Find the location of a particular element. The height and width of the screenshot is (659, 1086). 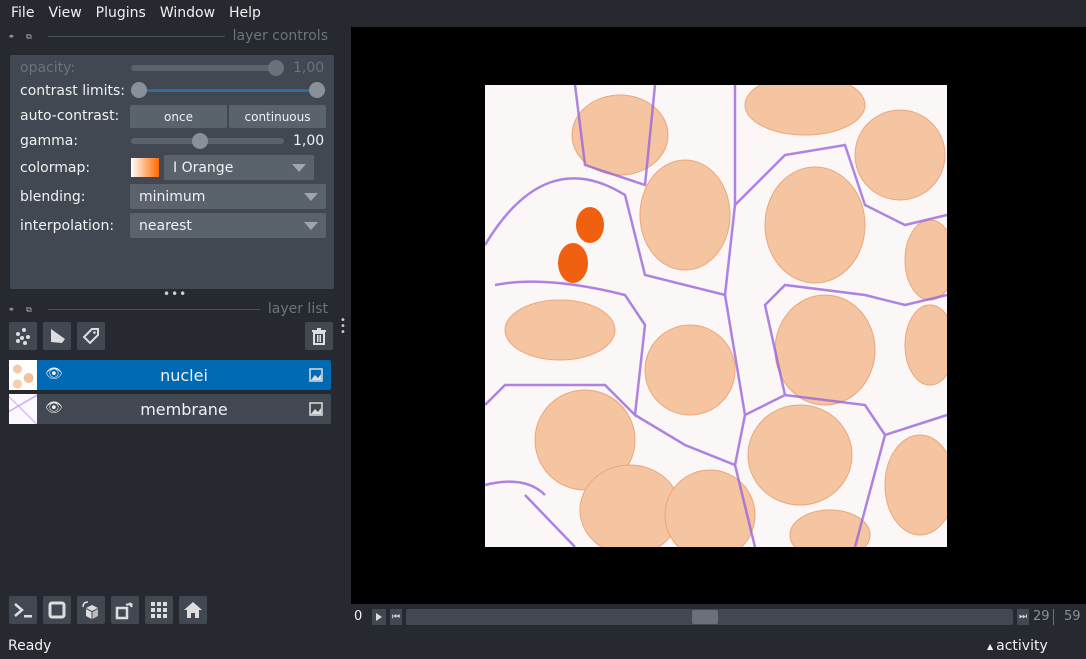

dims-slider is located at coordinates (709, 617).